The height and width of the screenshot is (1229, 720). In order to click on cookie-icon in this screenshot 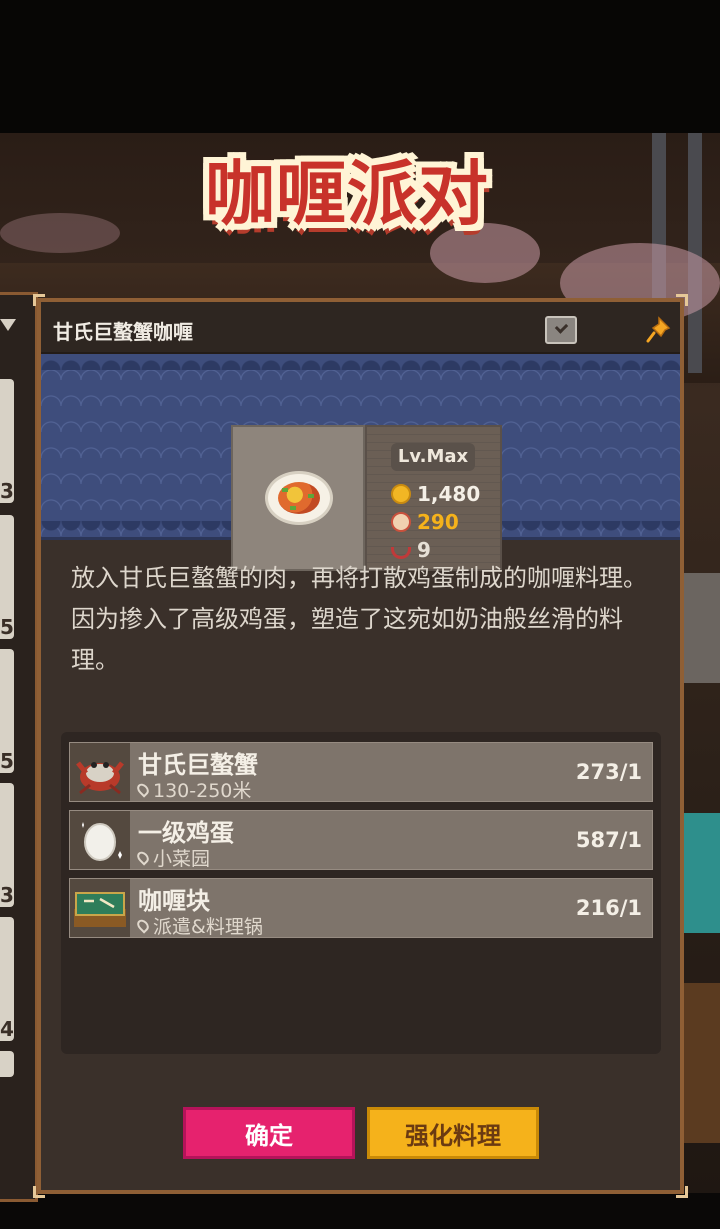, I will do `click(401, 522)`.